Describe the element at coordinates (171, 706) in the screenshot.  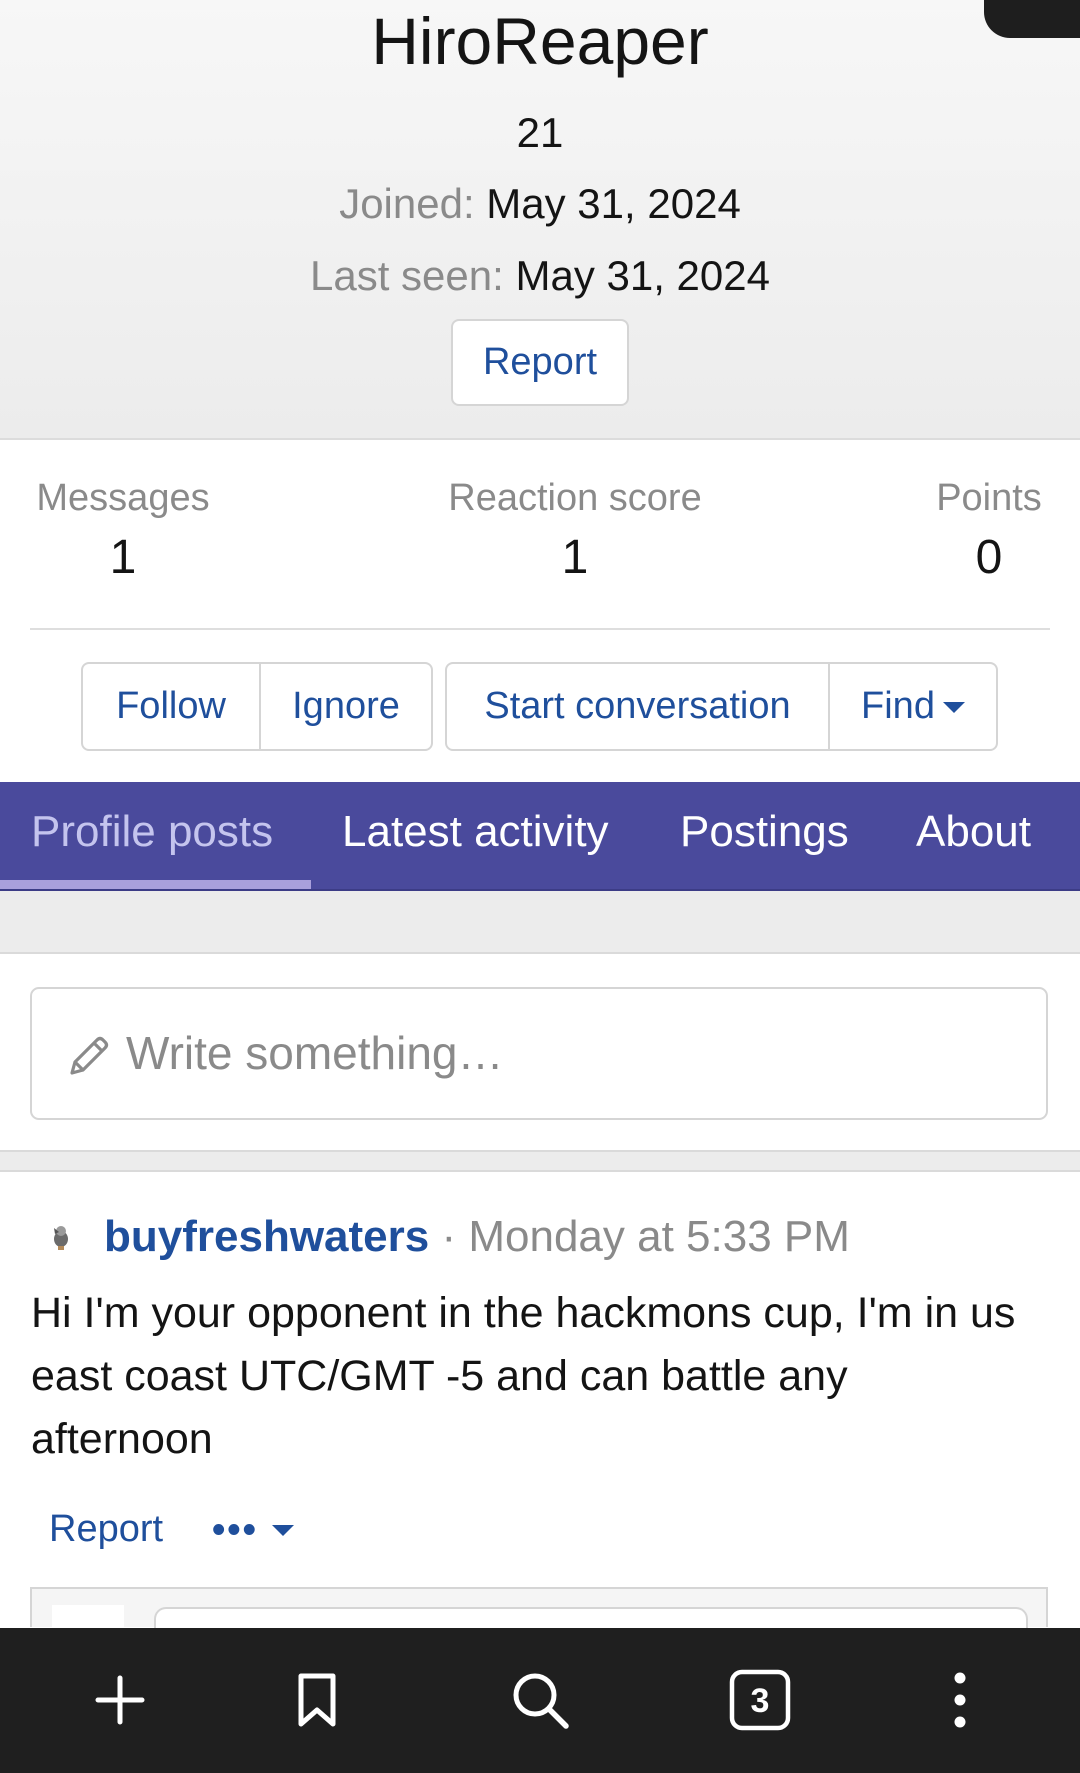
I see `follow-button: Follow` at that location.